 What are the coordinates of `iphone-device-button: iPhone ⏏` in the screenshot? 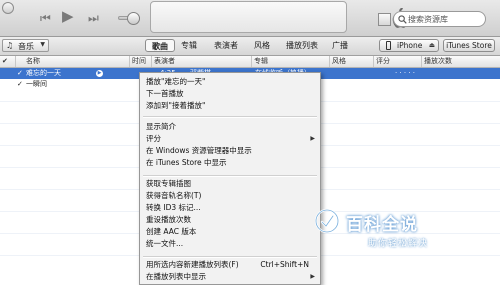 It's located at (409, 45).